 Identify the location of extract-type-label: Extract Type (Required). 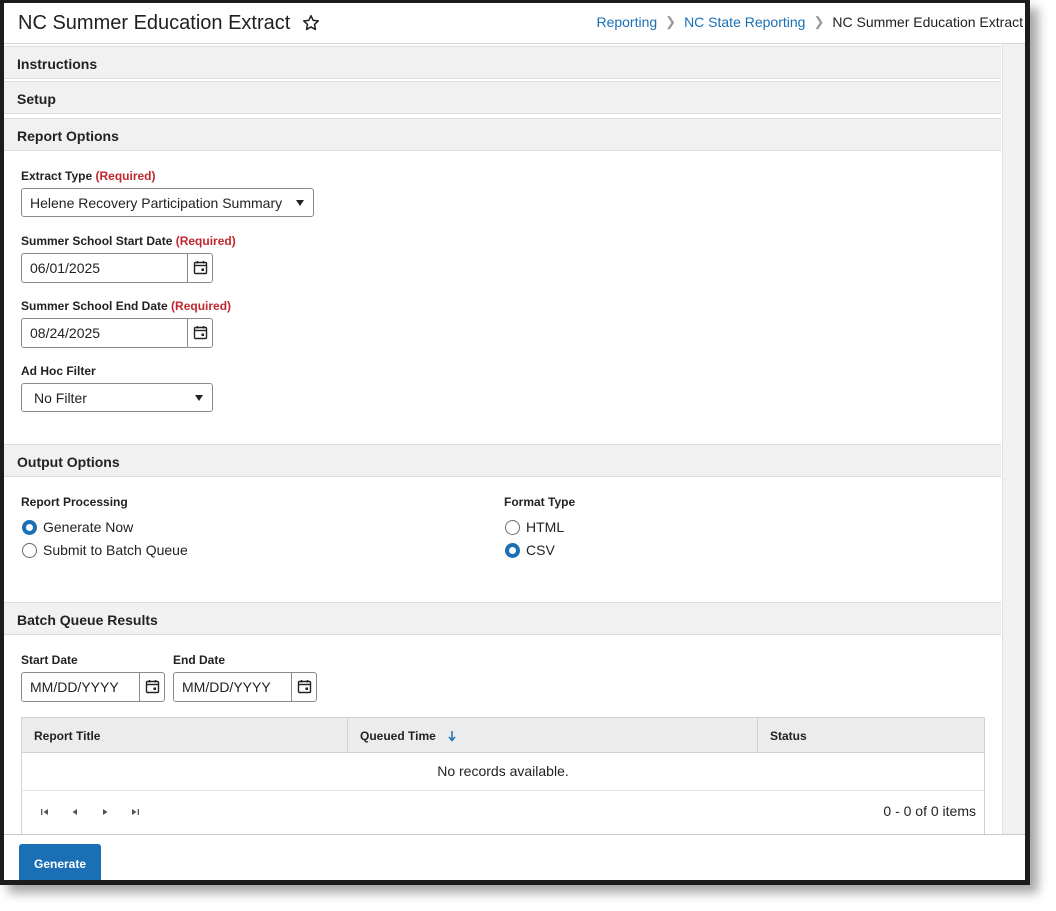
(88, 176).